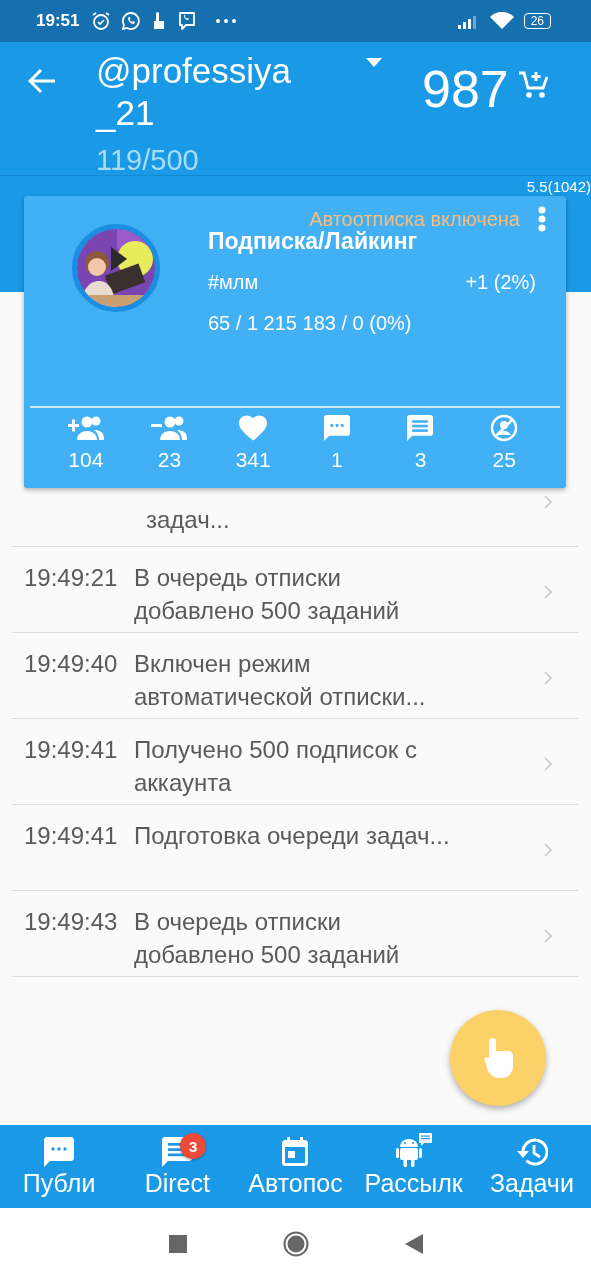 The width and height of the screenshot is (591, 1280). Describe the element at coordinates (310, 323) in the screenshot. I see `totals-label: 65 / 1 215 183 / 0 (0%)` at that location.